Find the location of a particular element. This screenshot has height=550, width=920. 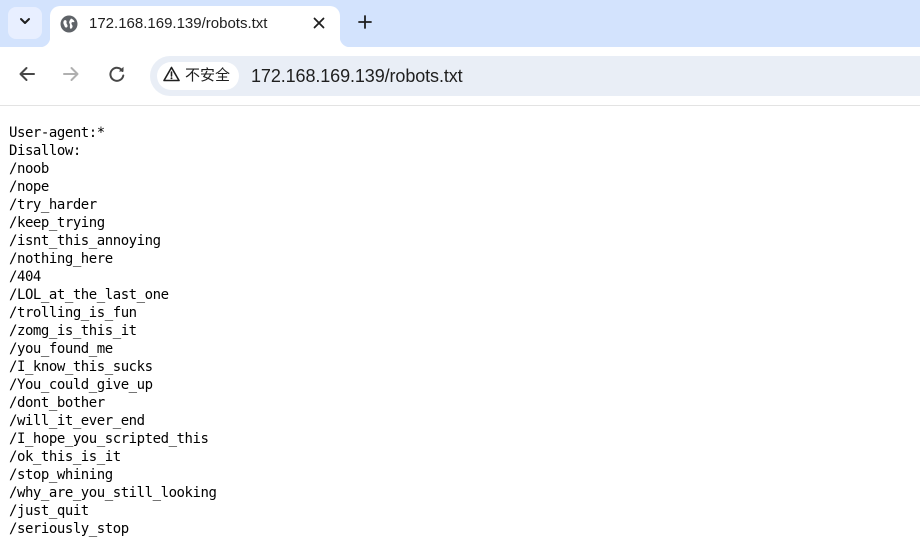

active-tab: 172.168.169.139/robots.txt is located at coordinates (195, 26).